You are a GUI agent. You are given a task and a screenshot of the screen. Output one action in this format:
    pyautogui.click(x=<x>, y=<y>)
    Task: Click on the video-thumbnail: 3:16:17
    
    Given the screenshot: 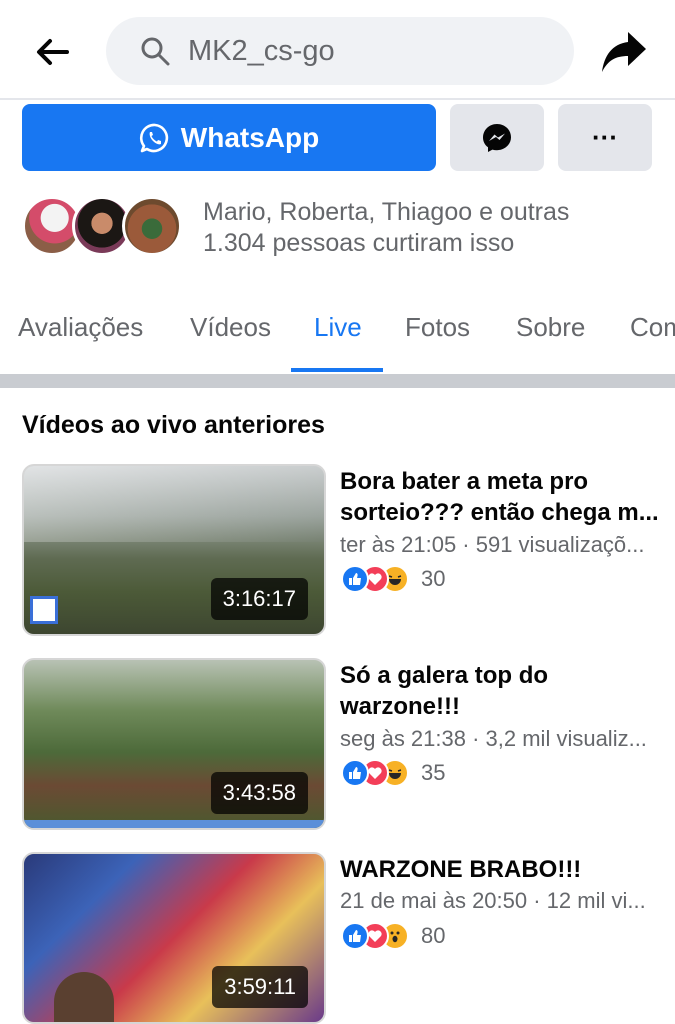 What is the action you would take?
    pyautogui.click(x=174, y=550)
    